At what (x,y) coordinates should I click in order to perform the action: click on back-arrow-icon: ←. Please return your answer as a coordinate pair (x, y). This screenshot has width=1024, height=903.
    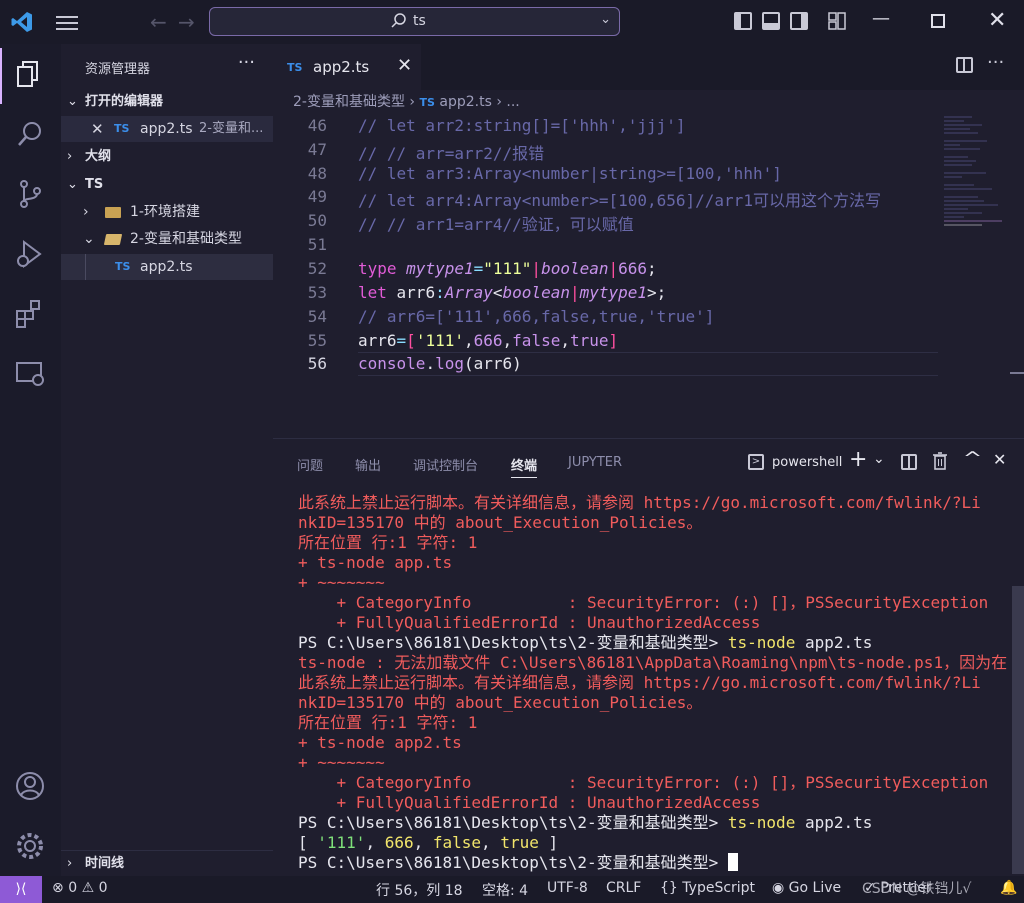
    Looking at the image, I should click on (158, 22).